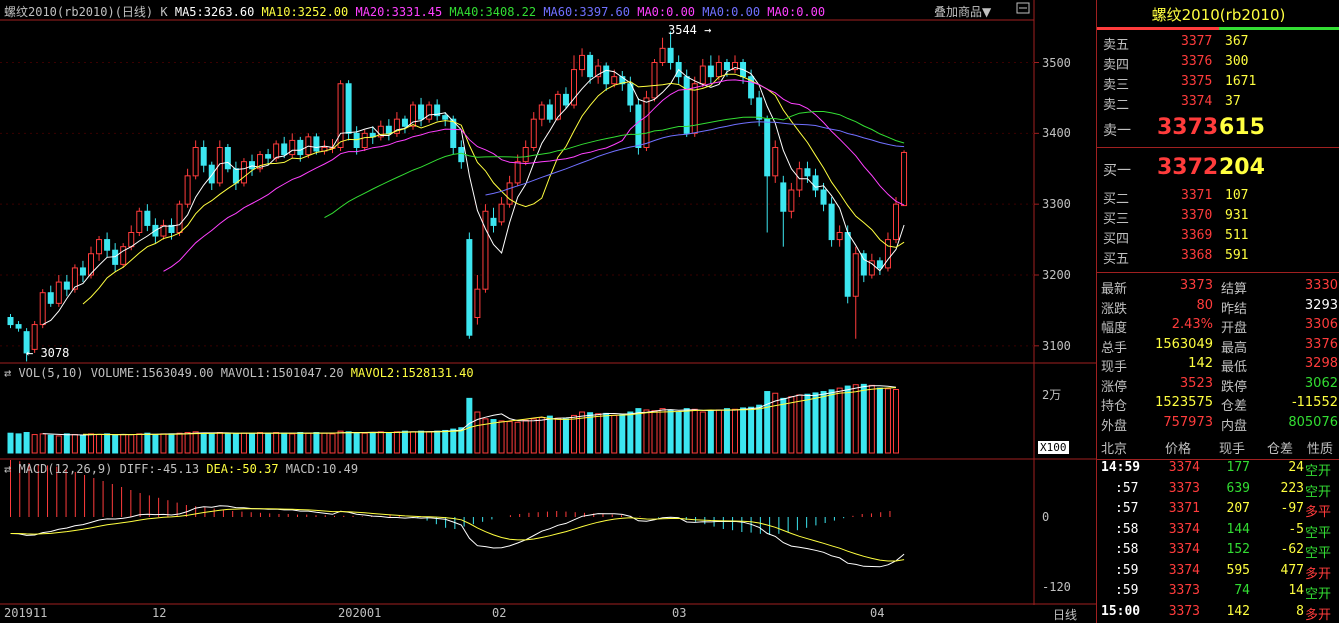 The width and height of the screenshot is (1339, 623). Describe the element at coordinates (1065, 614) in the screenshot. I see `period-button: 日线` at that location.